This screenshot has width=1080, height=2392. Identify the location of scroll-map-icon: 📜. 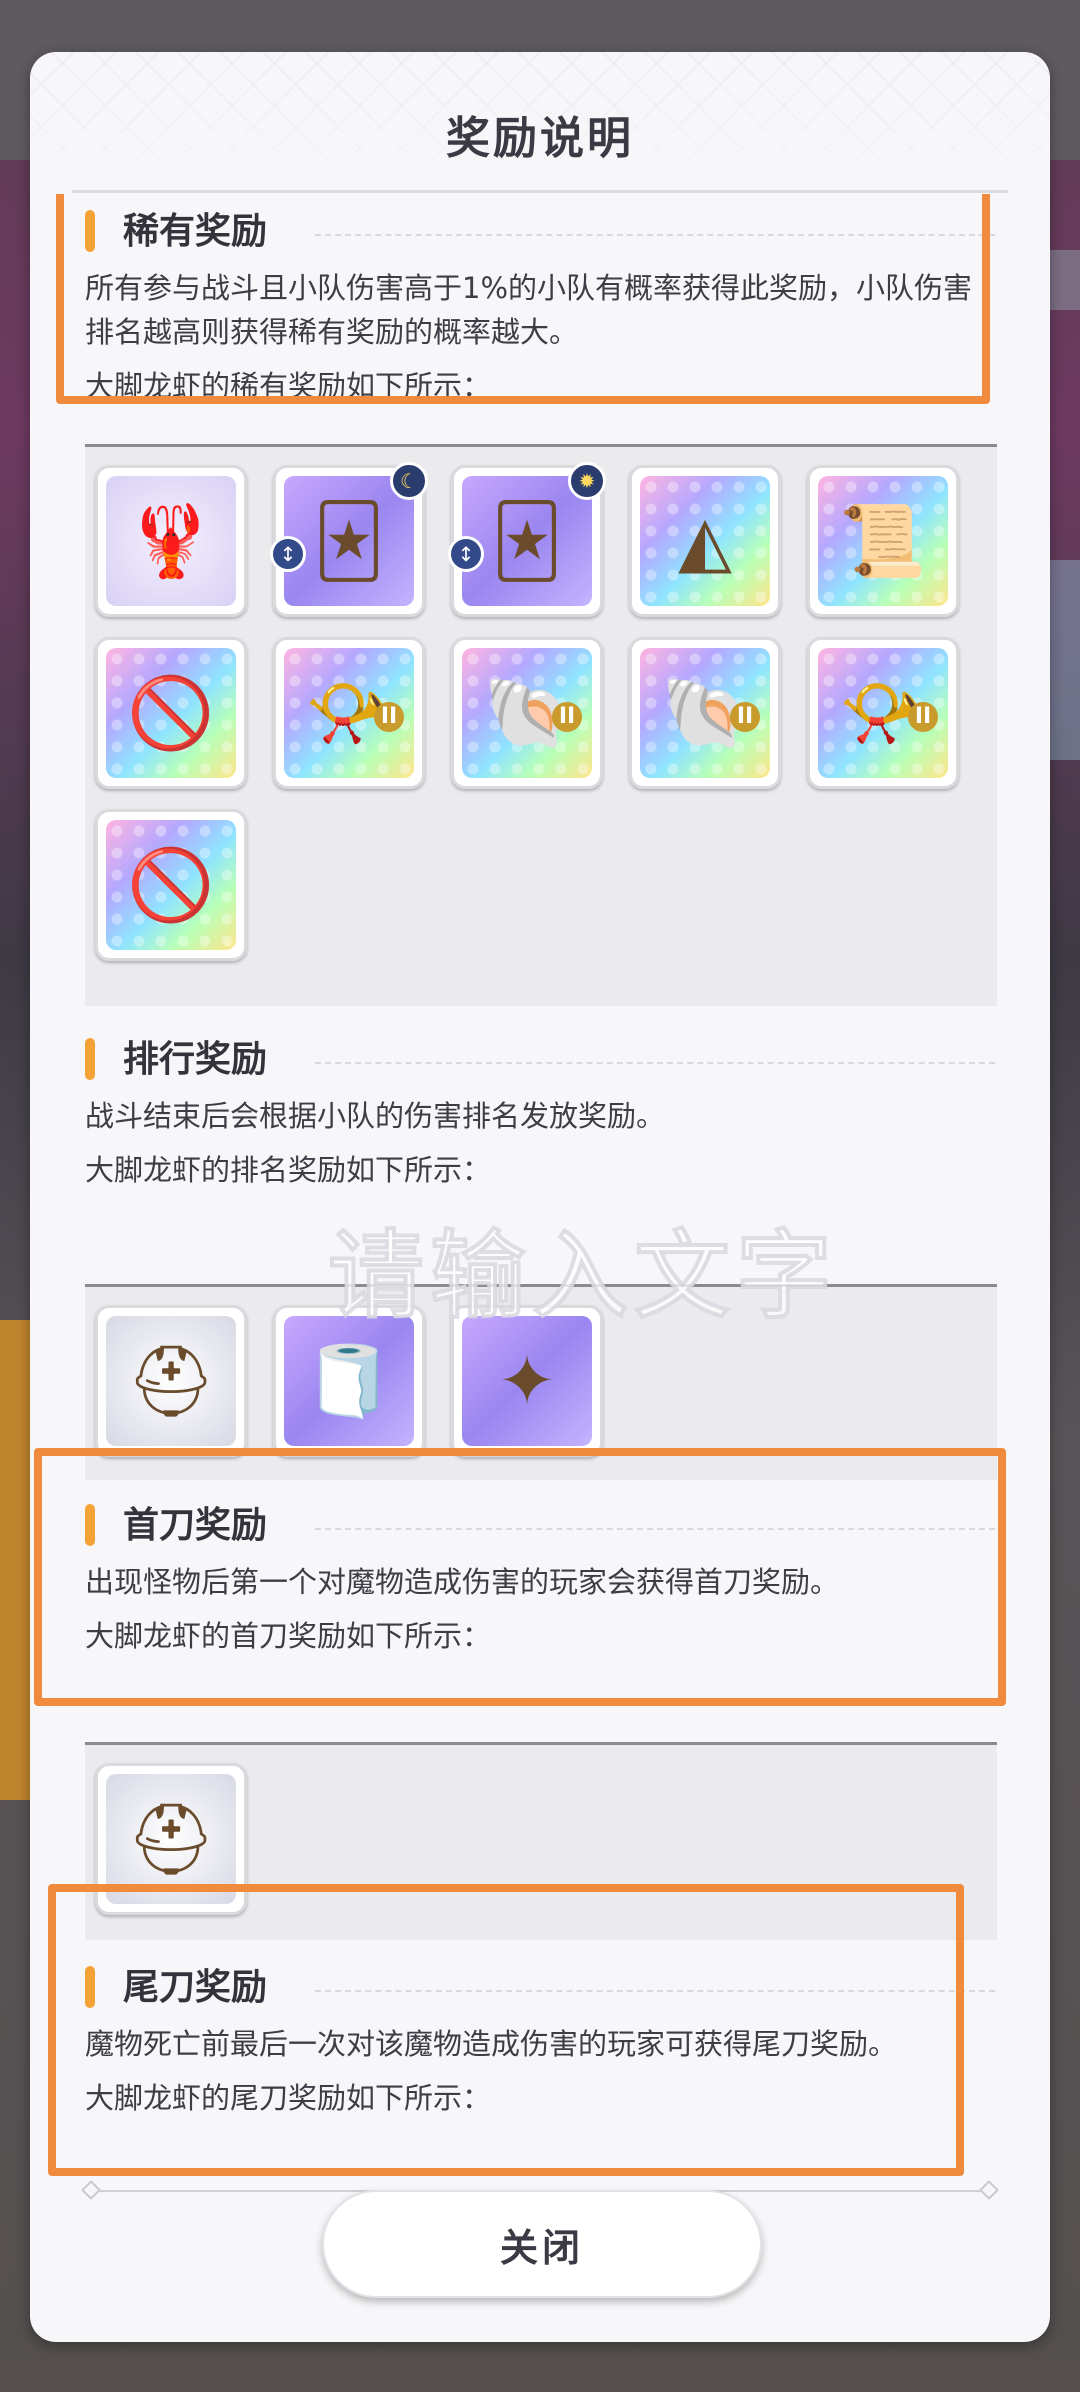
(883, 540).